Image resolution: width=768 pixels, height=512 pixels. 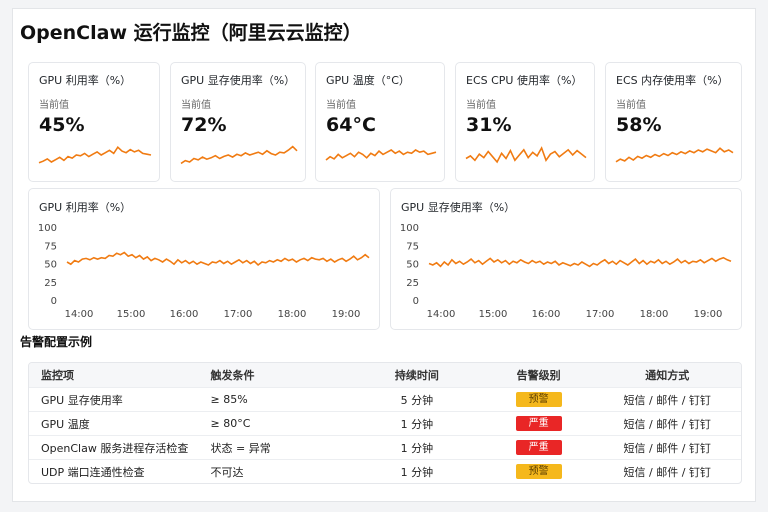 What do you see at coordinates (566, 271) in the screenshot?
I see `line-chart-gpu-mem: 0 25 50 75 100 14:00 15:00 16:00 17:00 18:00 19:00` at bounding box center [566, 271].